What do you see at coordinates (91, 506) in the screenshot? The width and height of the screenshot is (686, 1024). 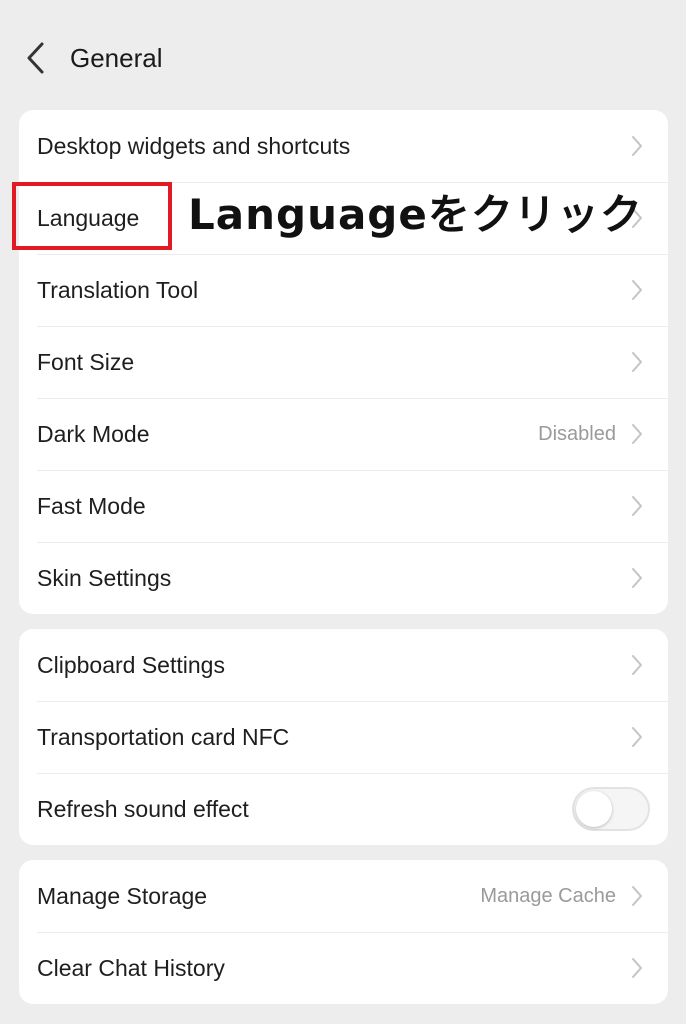 I see `row-label: Fast Mode` at bounding box center [91, 506].